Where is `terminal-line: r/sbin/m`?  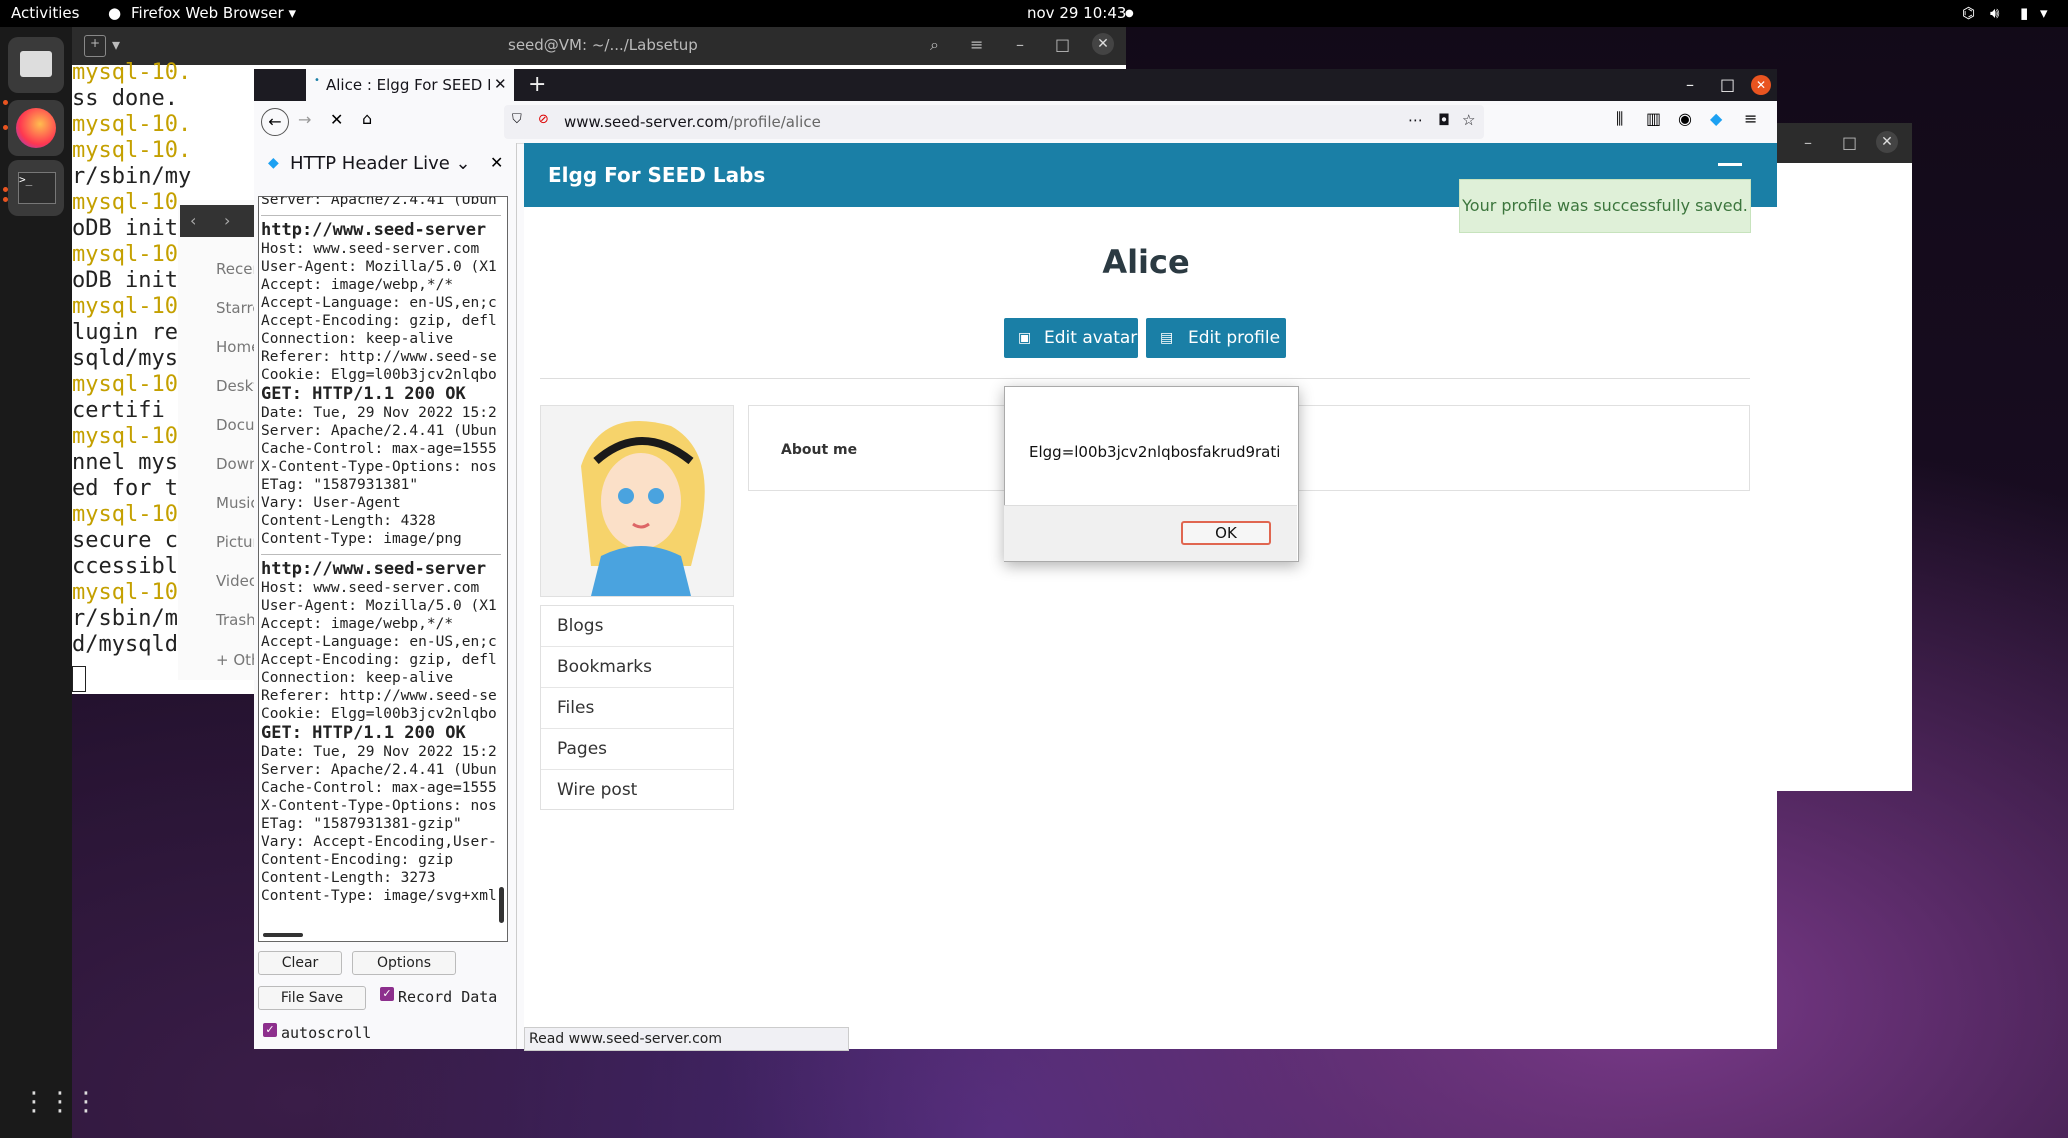
terminal-line: r/sbin/m is located at coordinates (125, 618).